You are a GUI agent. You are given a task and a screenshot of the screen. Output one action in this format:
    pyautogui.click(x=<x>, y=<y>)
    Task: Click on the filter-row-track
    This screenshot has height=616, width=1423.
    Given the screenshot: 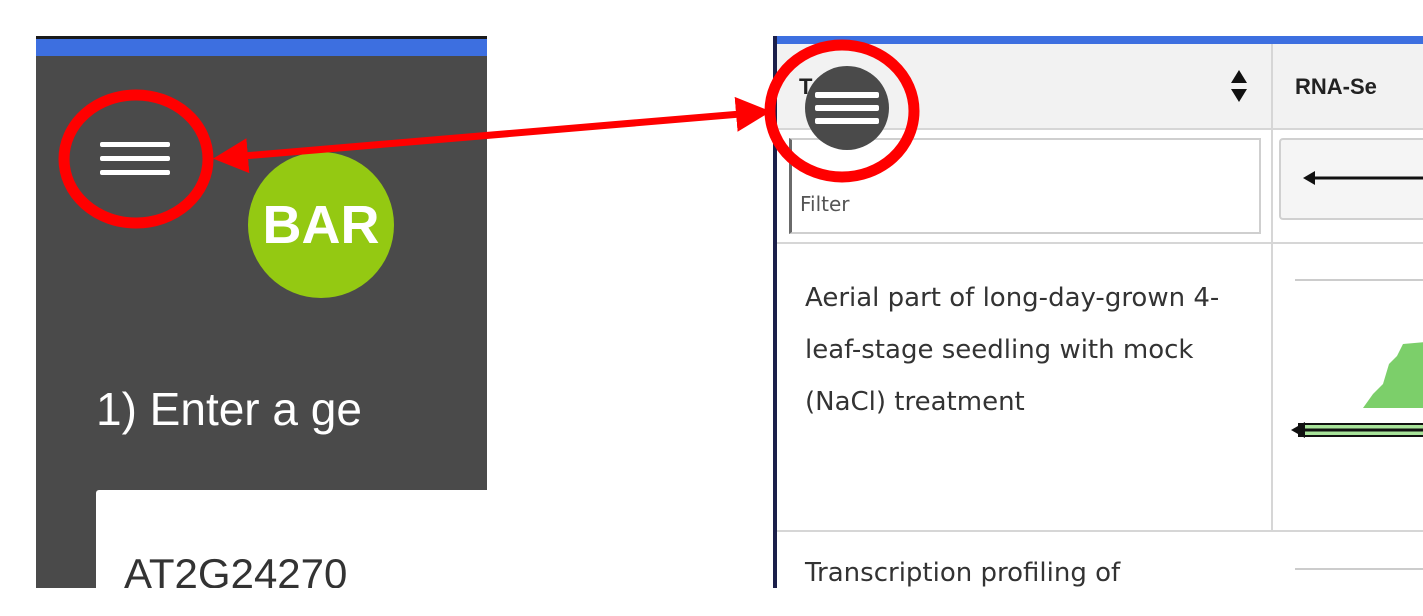 What is the action you would take?
    pyautogui.click(x=1348, y=187)
    